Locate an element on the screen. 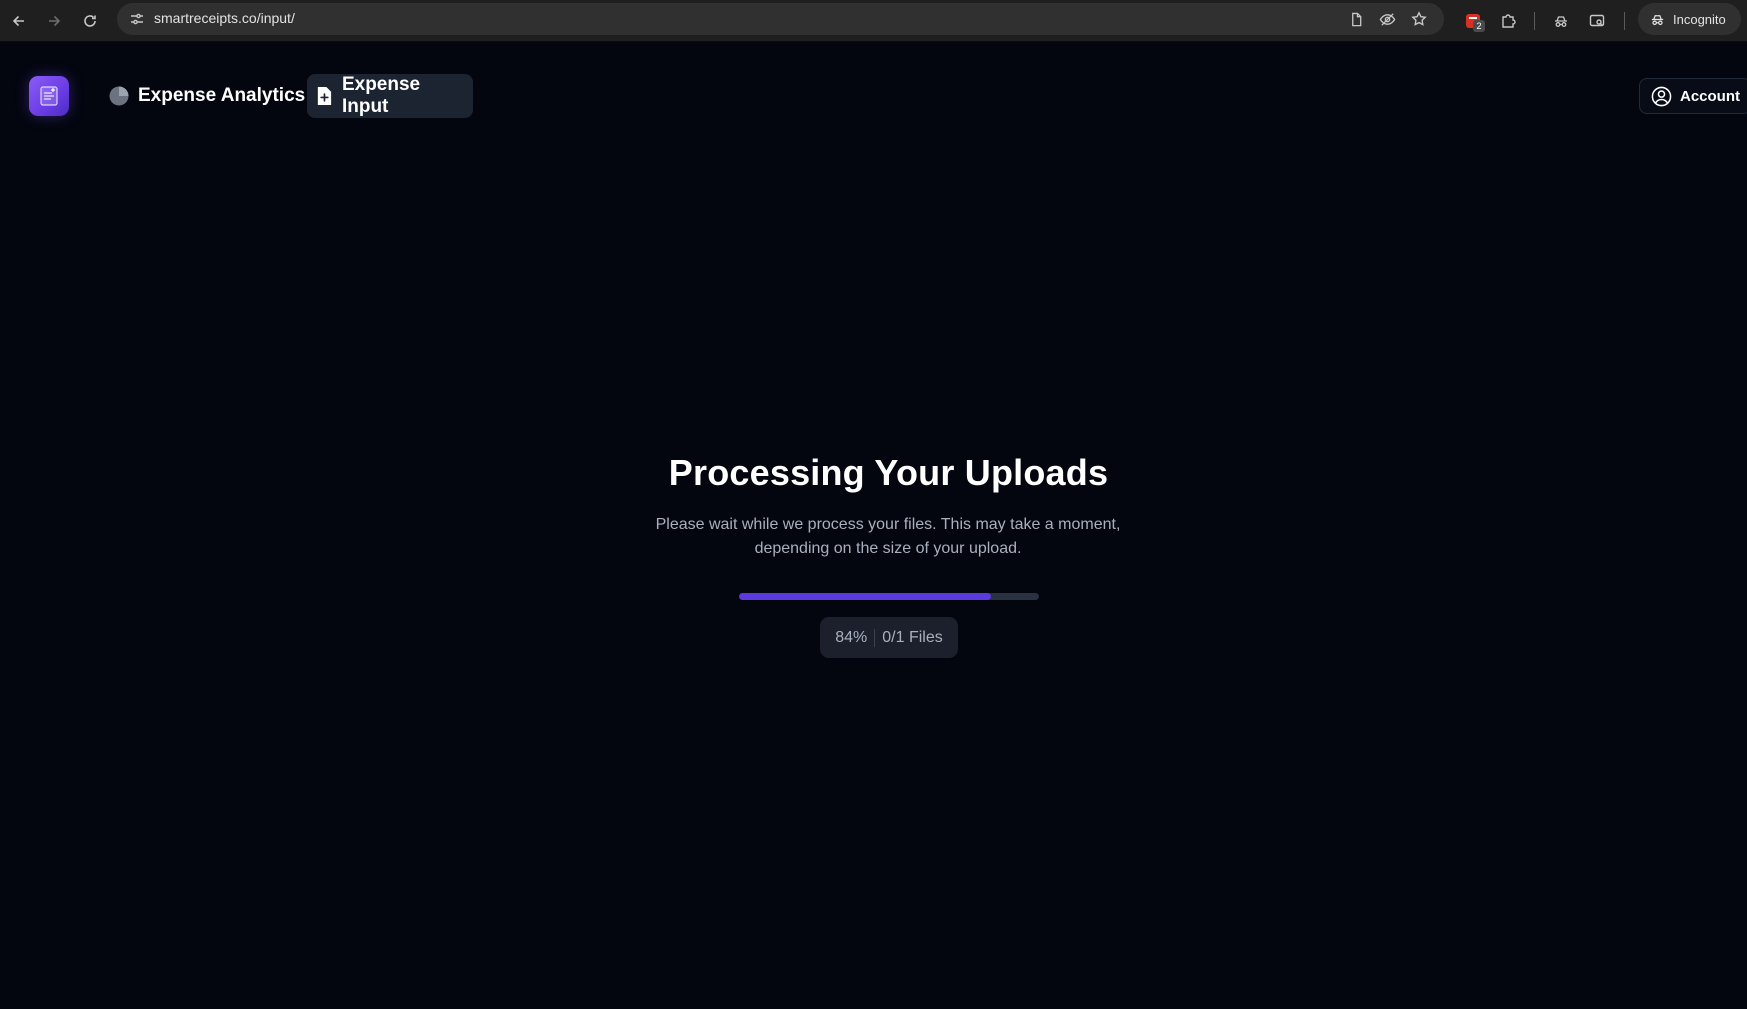 This screenshot has width=1747, height=1009. nav-expense-analytics: Expense Analytics is located at coordinates (206, 96).